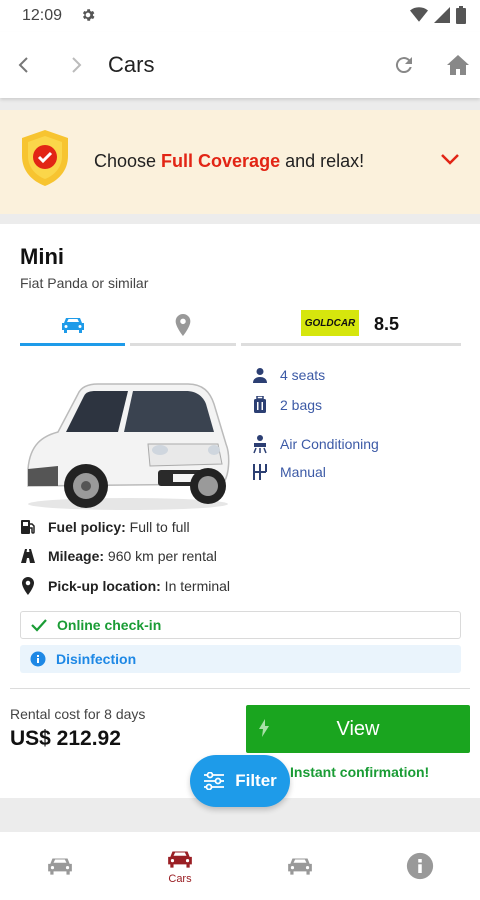  I want to click on spec-value: Full to full, so click(157, 527).